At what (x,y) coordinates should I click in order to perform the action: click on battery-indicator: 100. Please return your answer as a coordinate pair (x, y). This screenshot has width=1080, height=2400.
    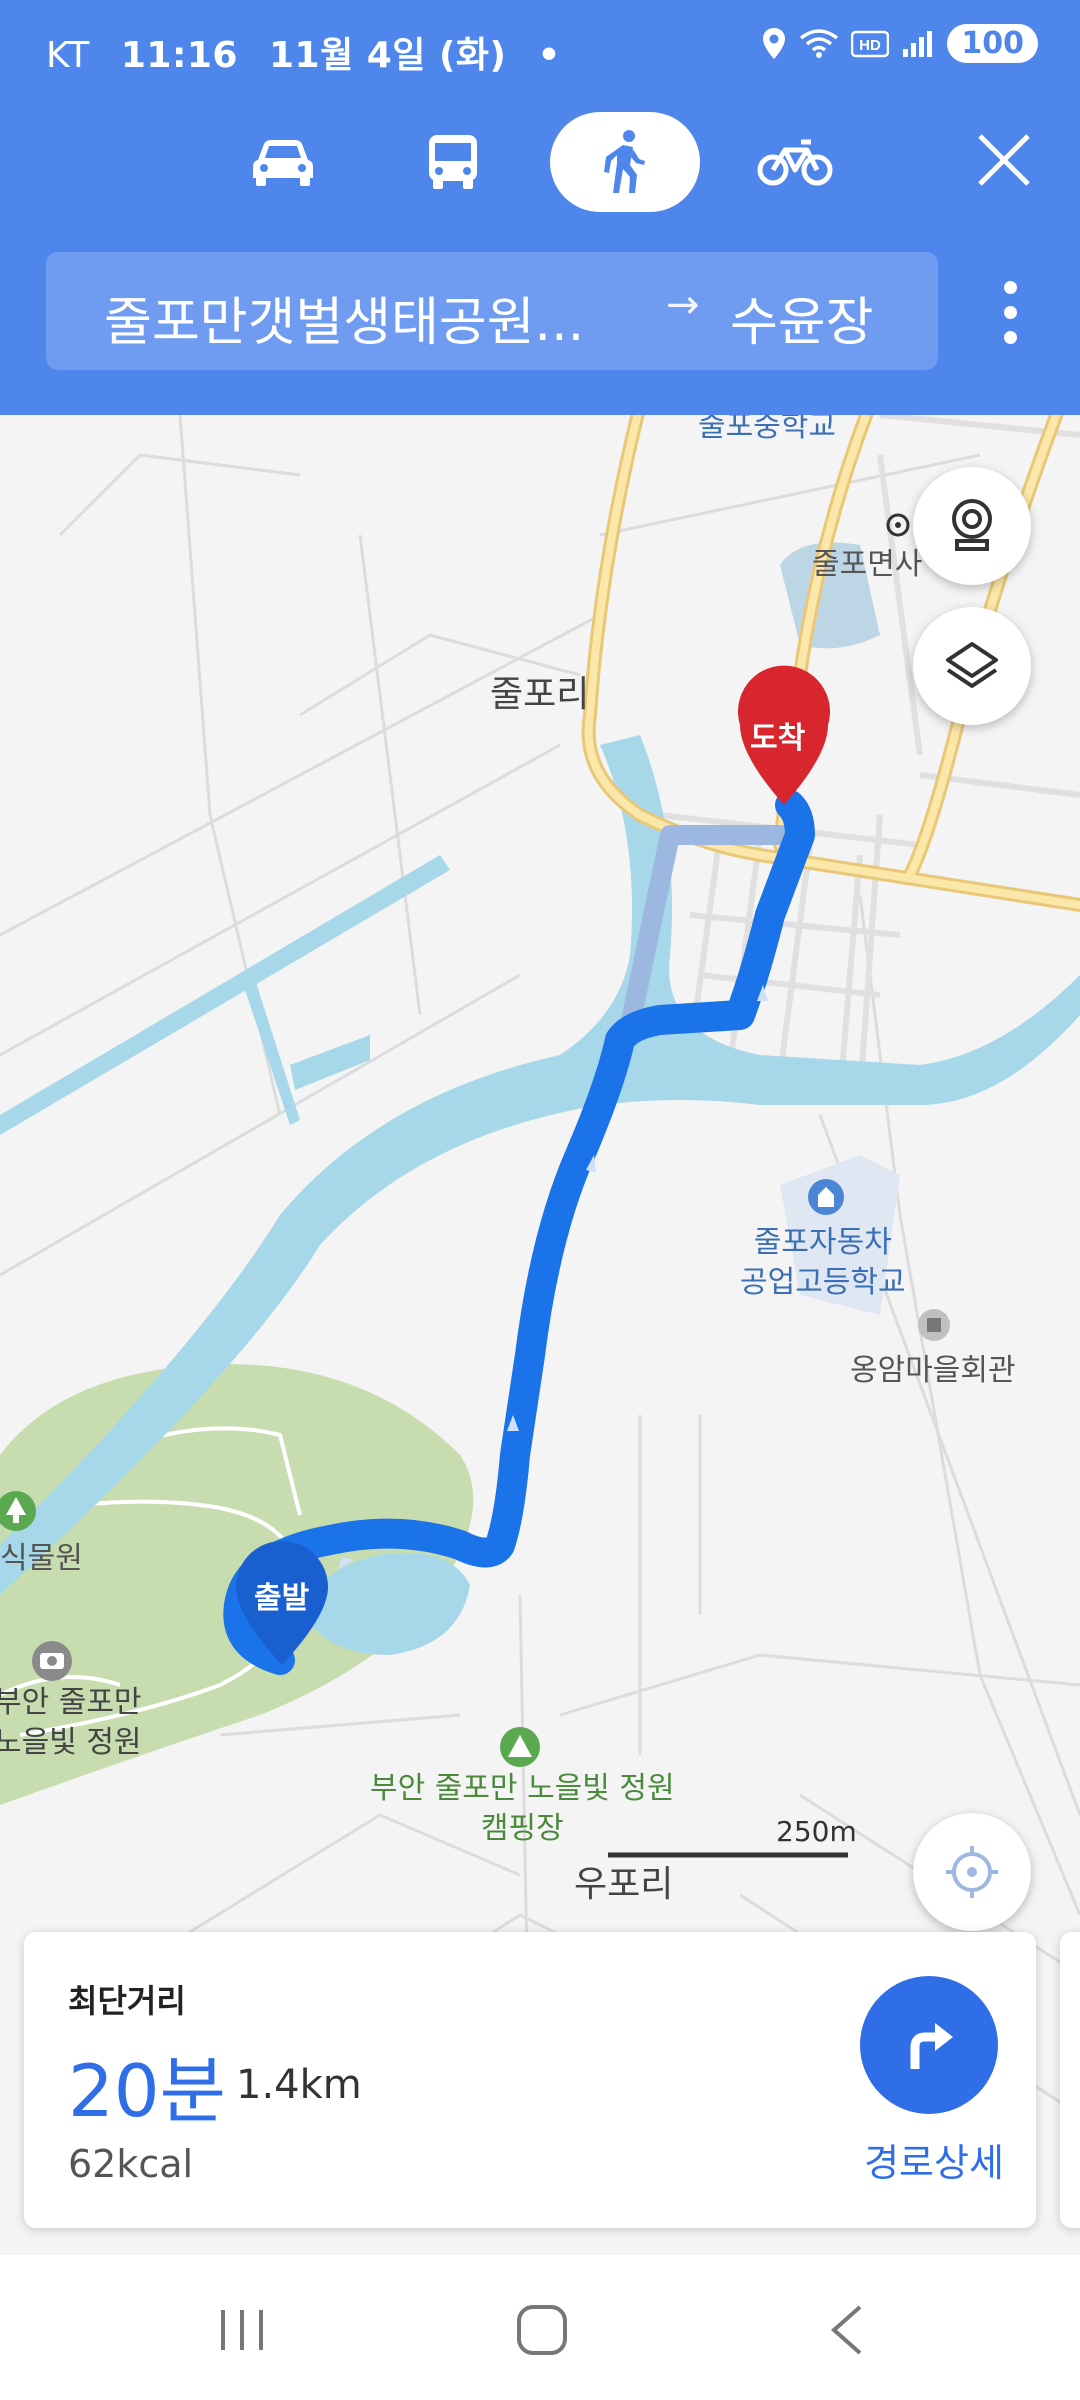
    Looking at the image, I should click on (992, 43).